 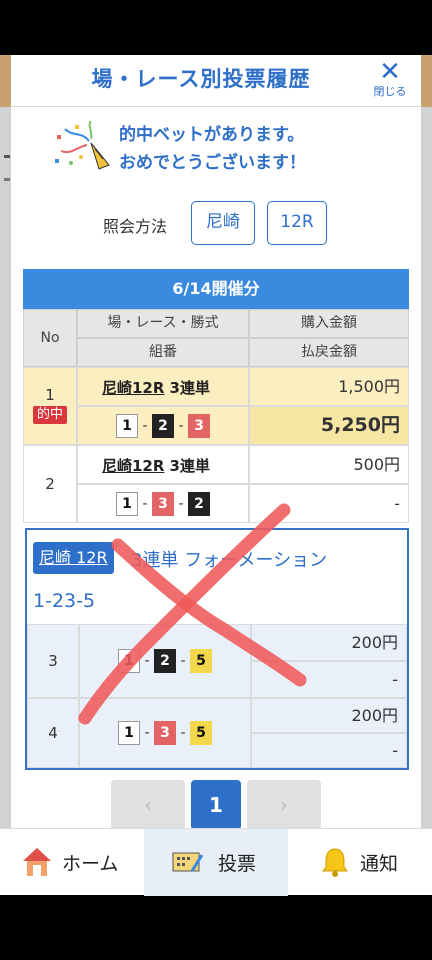 I want to click on bottom-tab-bar: ホーム 投票 通知, so click(x=216, y=862).